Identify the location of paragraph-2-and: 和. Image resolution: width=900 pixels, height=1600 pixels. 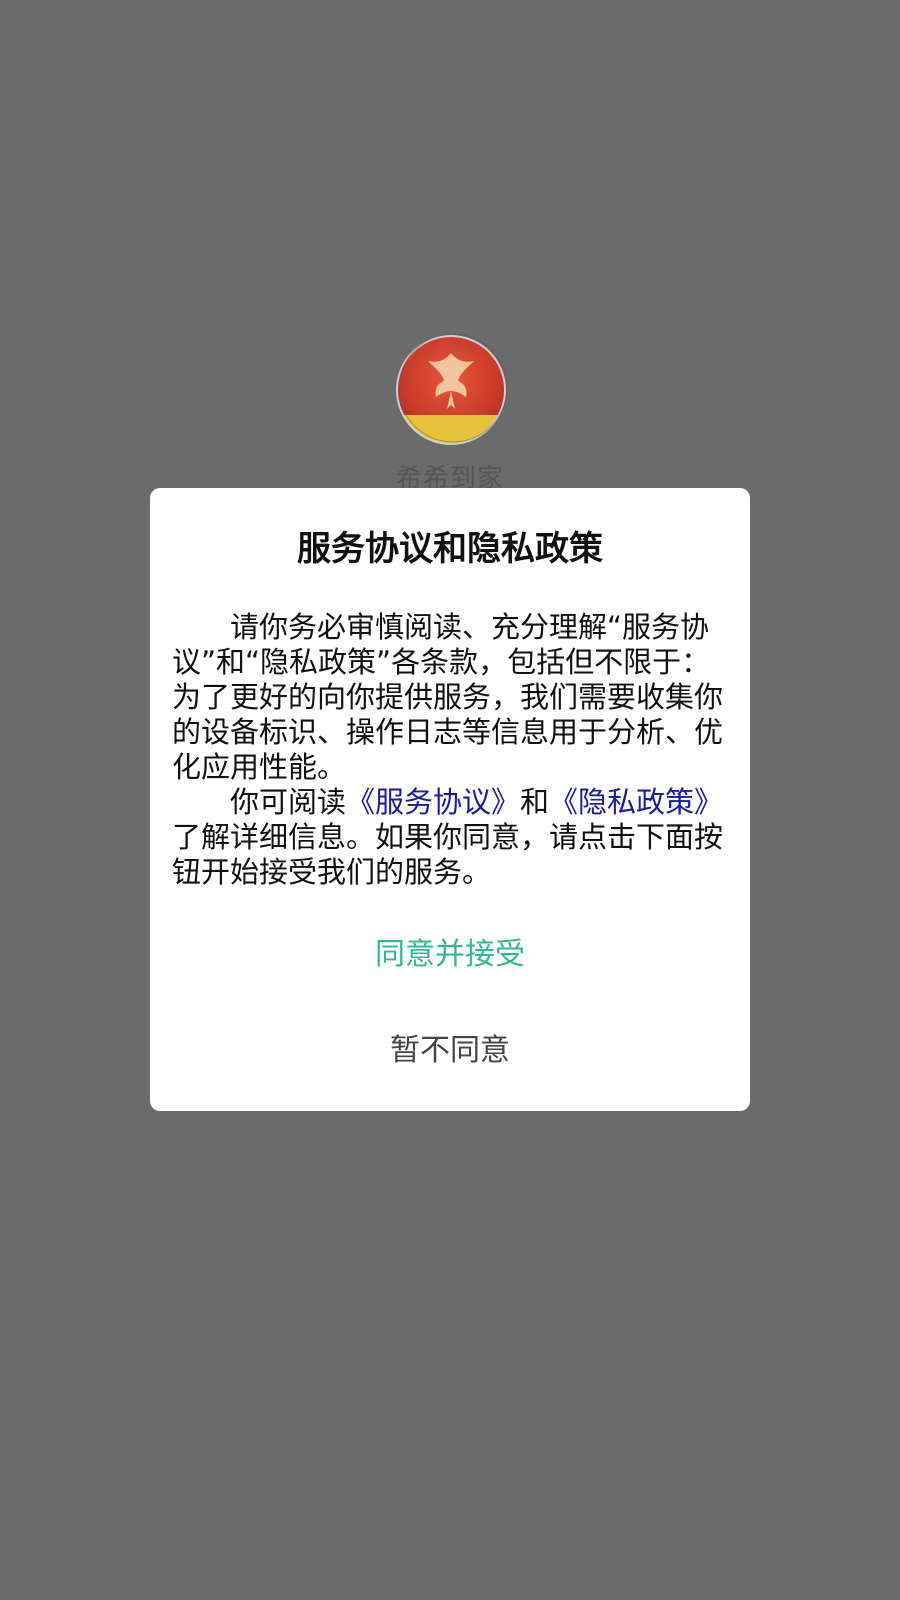
(535, 802).